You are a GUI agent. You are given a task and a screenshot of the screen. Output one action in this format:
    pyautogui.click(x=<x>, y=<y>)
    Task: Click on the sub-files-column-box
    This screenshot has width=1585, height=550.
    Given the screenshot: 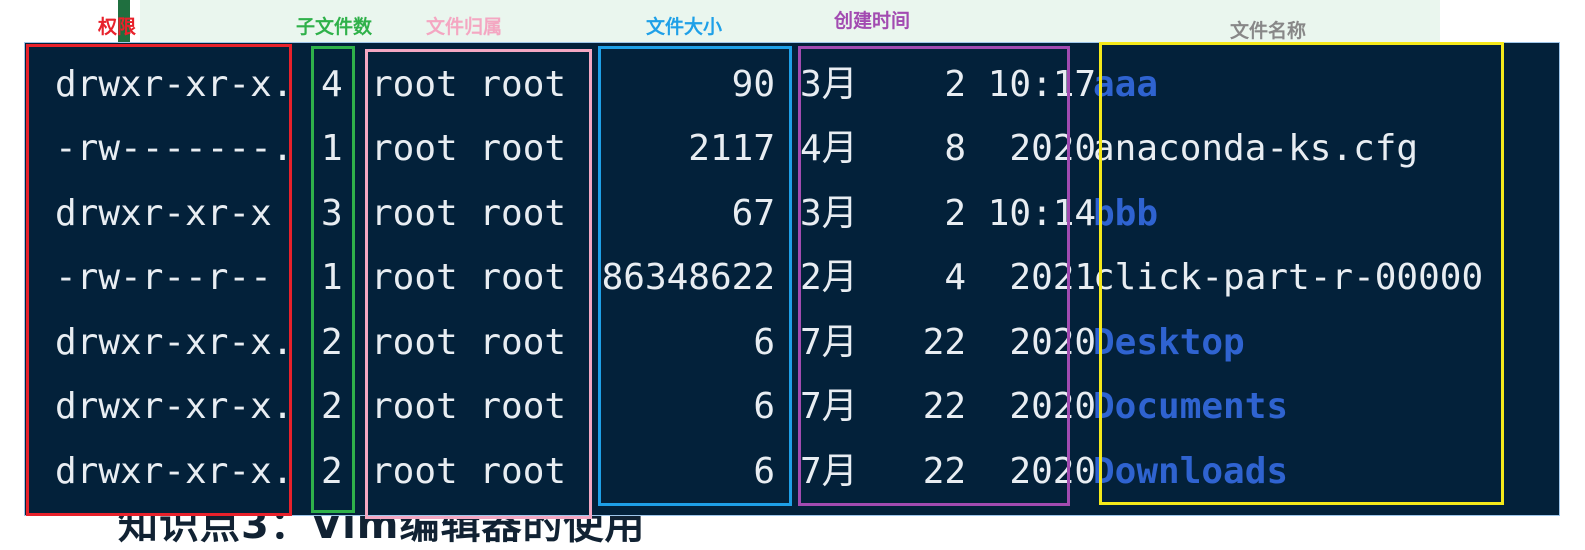 What is the action you would take?
    pyautogui.click(x=333, y=279)
    